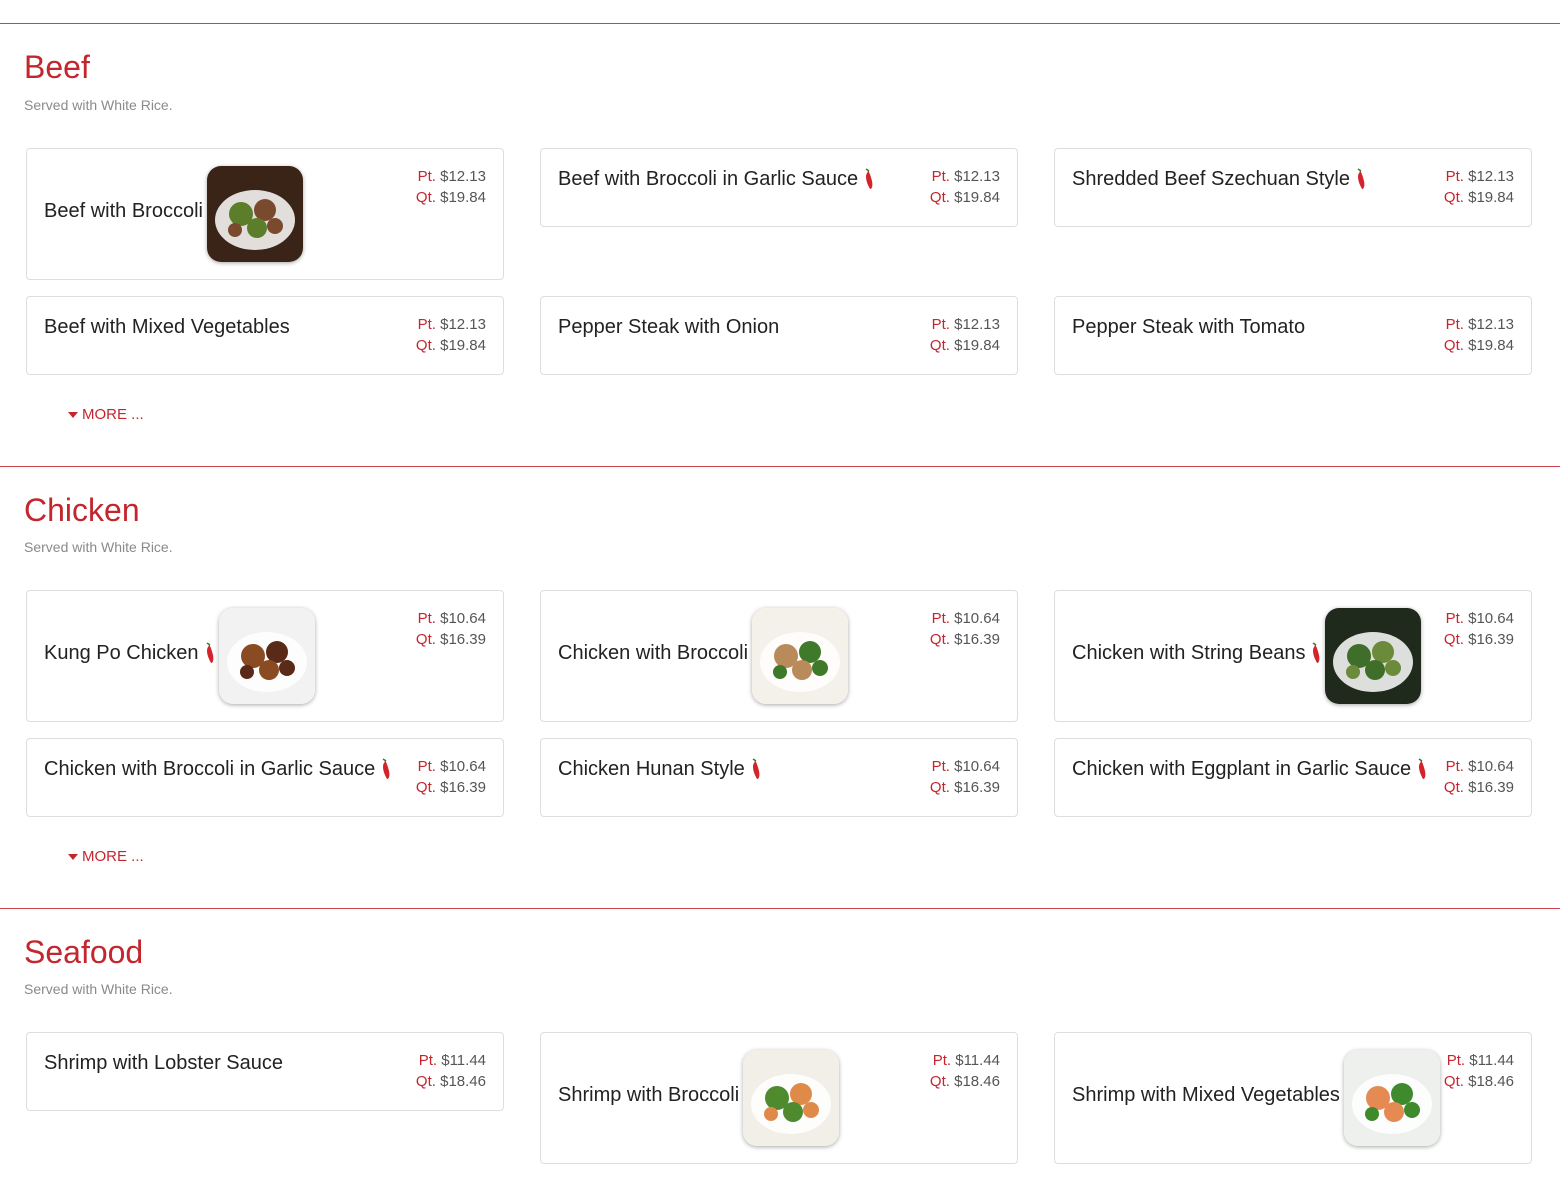 Image resolution: width=1560 pixels, height=1185 pixels. Describe the element at coordinates (649, 1094) in the screenshot. I see `menu-item-name: Shrimp with Broccoli` at that location.